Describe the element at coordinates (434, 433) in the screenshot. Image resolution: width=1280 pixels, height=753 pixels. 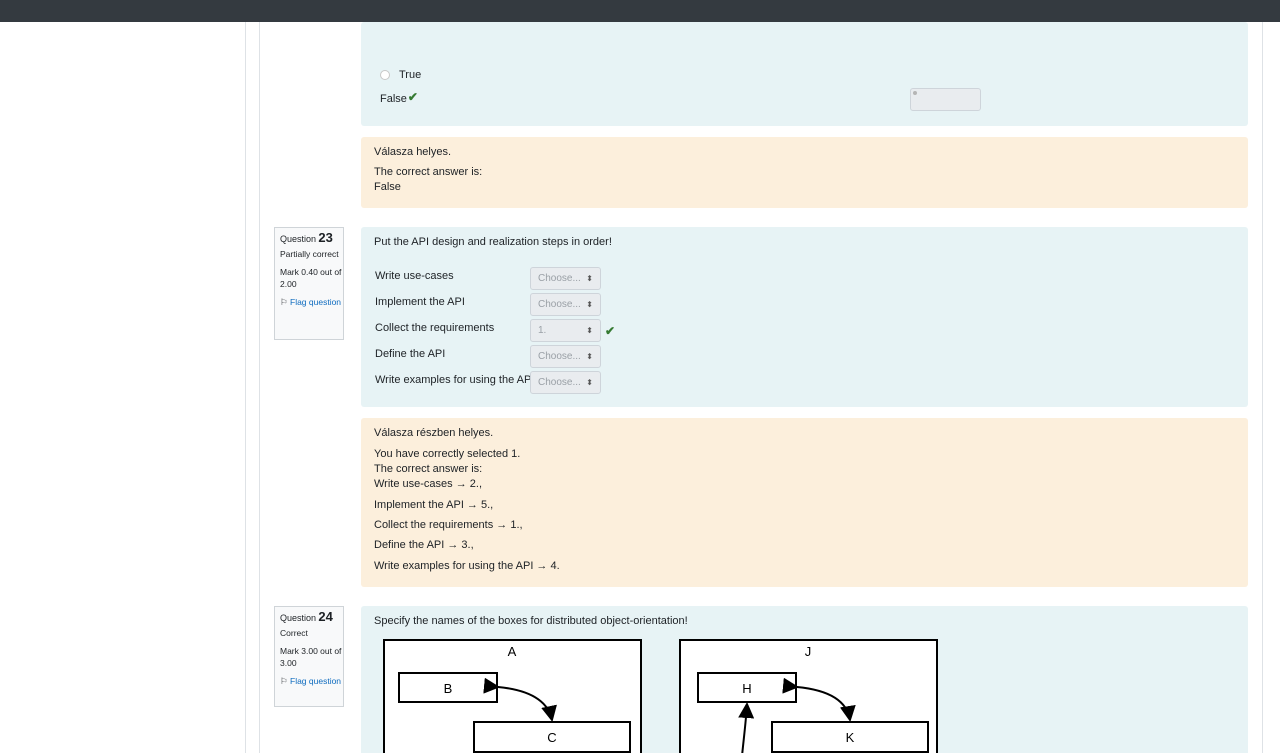
I see `feedback-status: Válasza részben helyes.` at that location.